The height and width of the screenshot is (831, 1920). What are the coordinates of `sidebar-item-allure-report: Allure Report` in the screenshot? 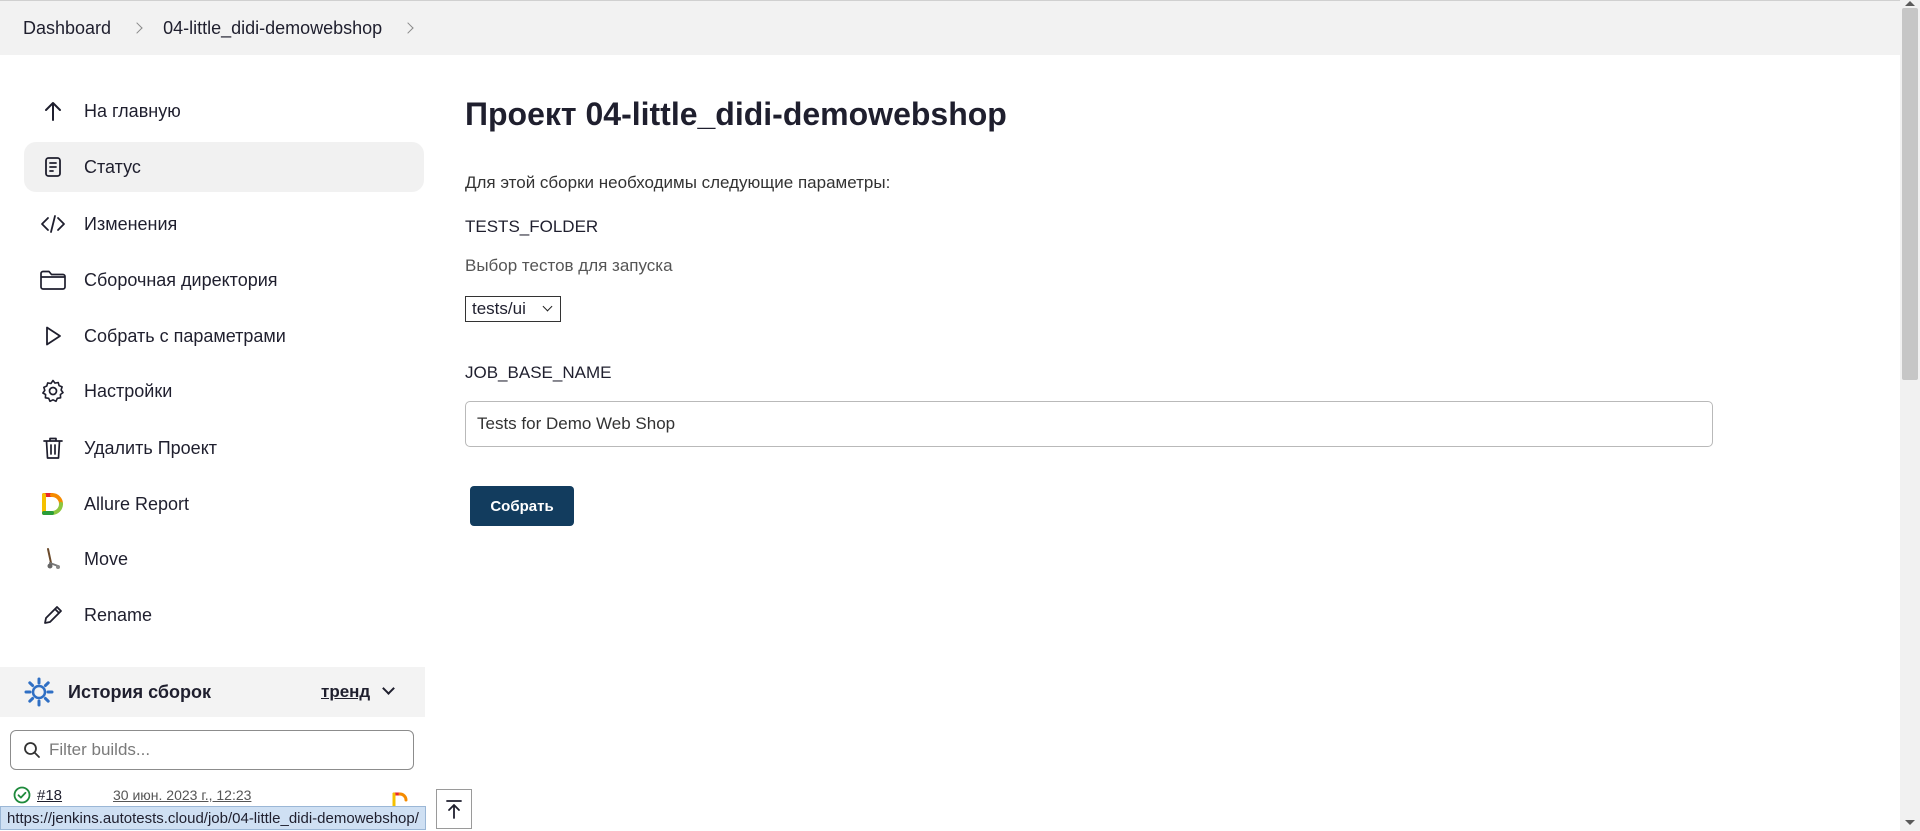 It's located at (224, 504).